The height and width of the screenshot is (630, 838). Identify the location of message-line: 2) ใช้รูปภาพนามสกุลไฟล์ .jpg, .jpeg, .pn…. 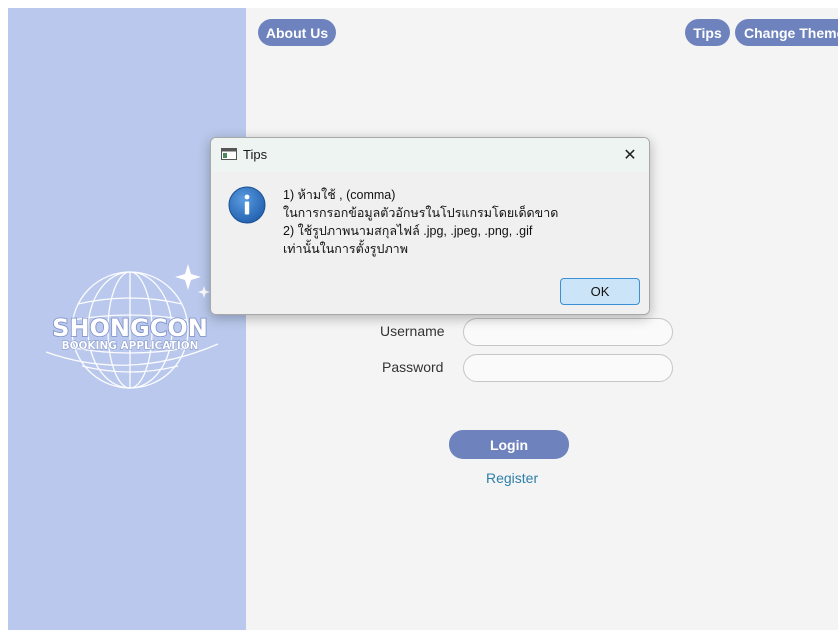
(408, 231).